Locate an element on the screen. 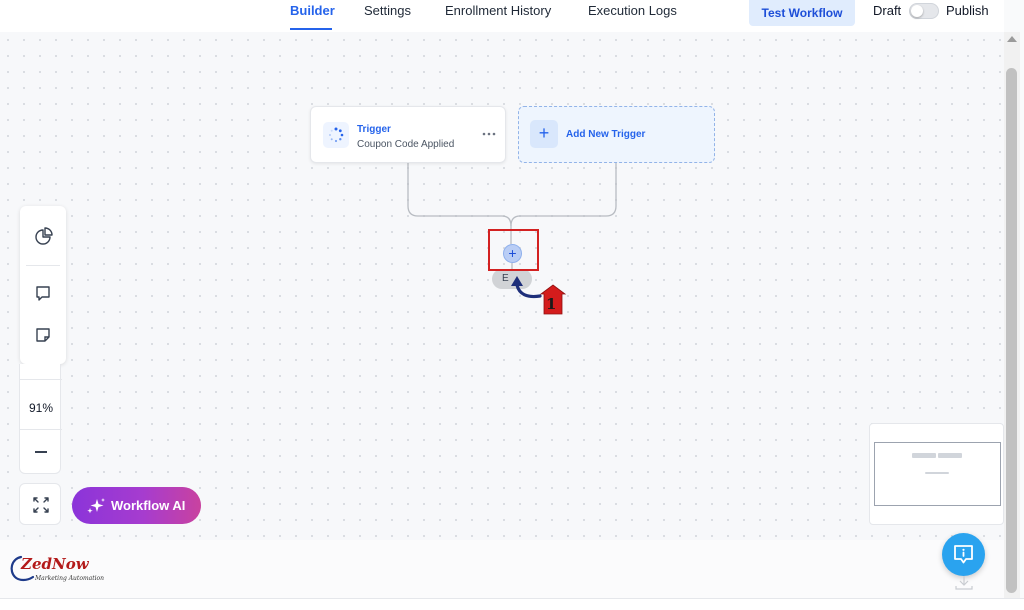 This screenshot has height=610, width=1024. pie-chart-icon is located at coordinates (43, 237).